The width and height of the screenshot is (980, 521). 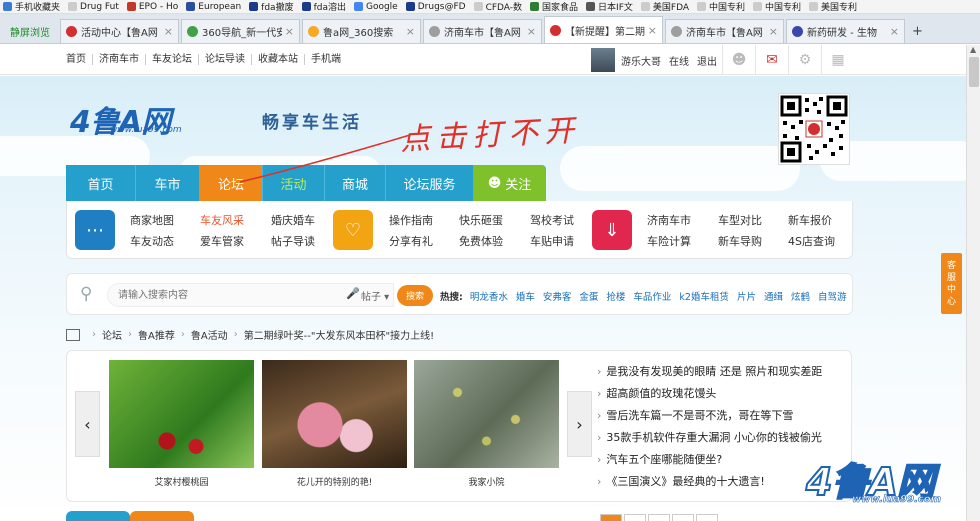 What do you see at coordinates (973, 283) in the screenshot?
I see `page-scrollbar: ▲` at bounding box center [973, 283].